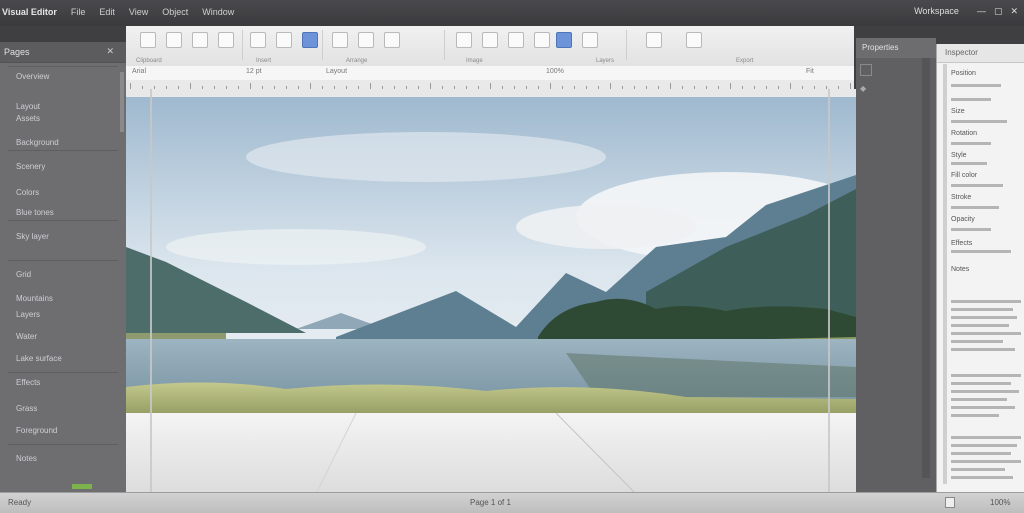 This screenshot has height=513, width=1024. Describe the element at coordinates (226, 40) in the screenshot. I see `format-icon` at that location.